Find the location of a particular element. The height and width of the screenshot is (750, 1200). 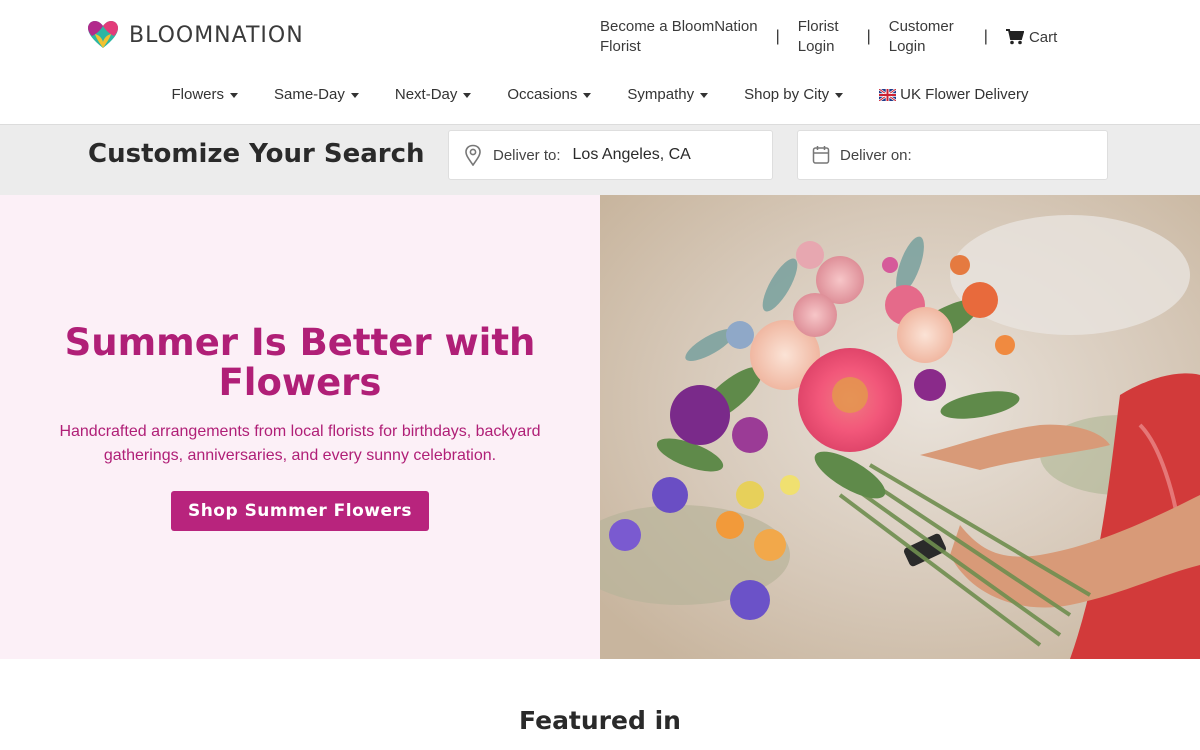

nav-shop-by-city-label: Shop by City is located at coordinates (787, 94).